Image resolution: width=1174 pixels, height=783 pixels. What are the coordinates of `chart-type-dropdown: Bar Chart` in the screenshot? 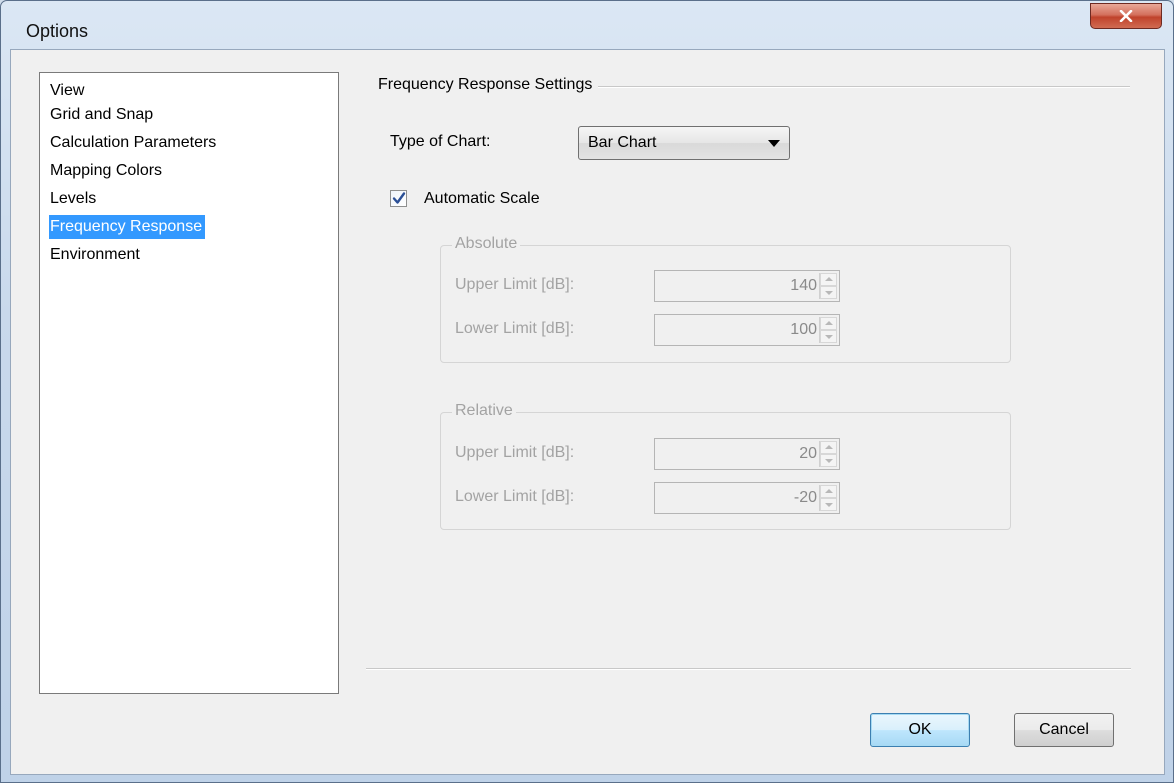 It's located at (684, 143).